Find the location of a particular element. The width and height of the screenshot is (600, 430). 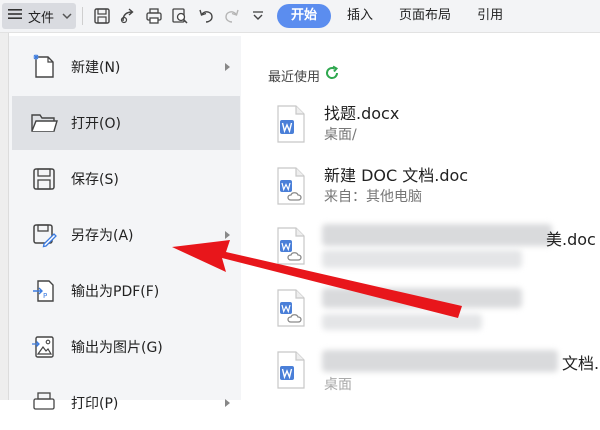

vertical-ruler is located at coordinates (4, 216).